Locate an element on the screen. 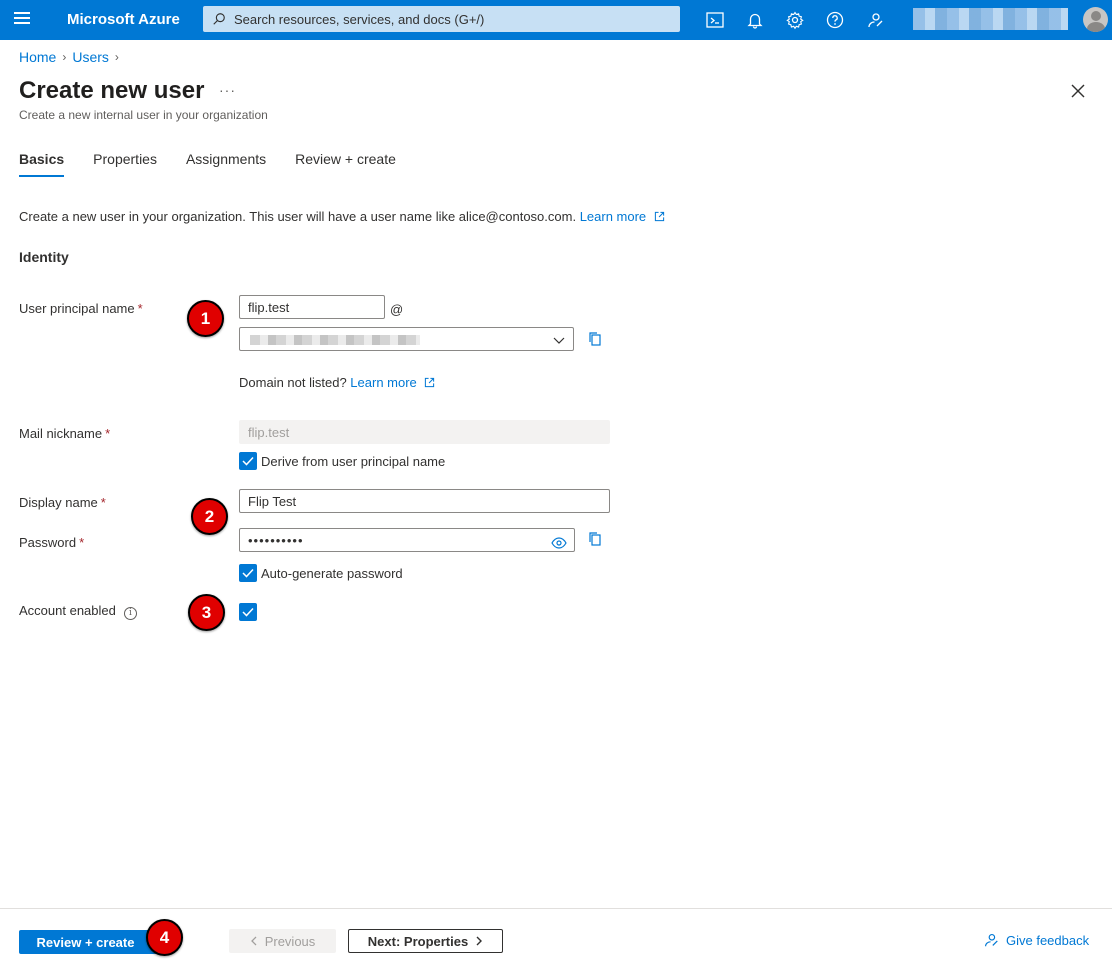  upn-label: User principal name * is located at coordinates (81, 308).